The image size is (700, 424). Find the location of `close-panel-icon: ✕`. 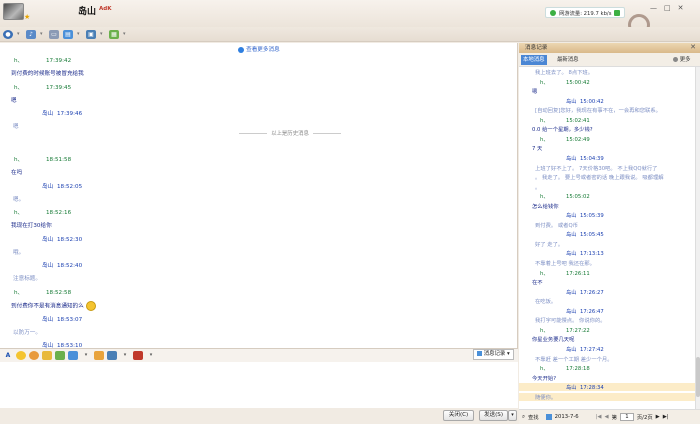

close-panel-icon: ✕ is located at coordinates (693, 47).